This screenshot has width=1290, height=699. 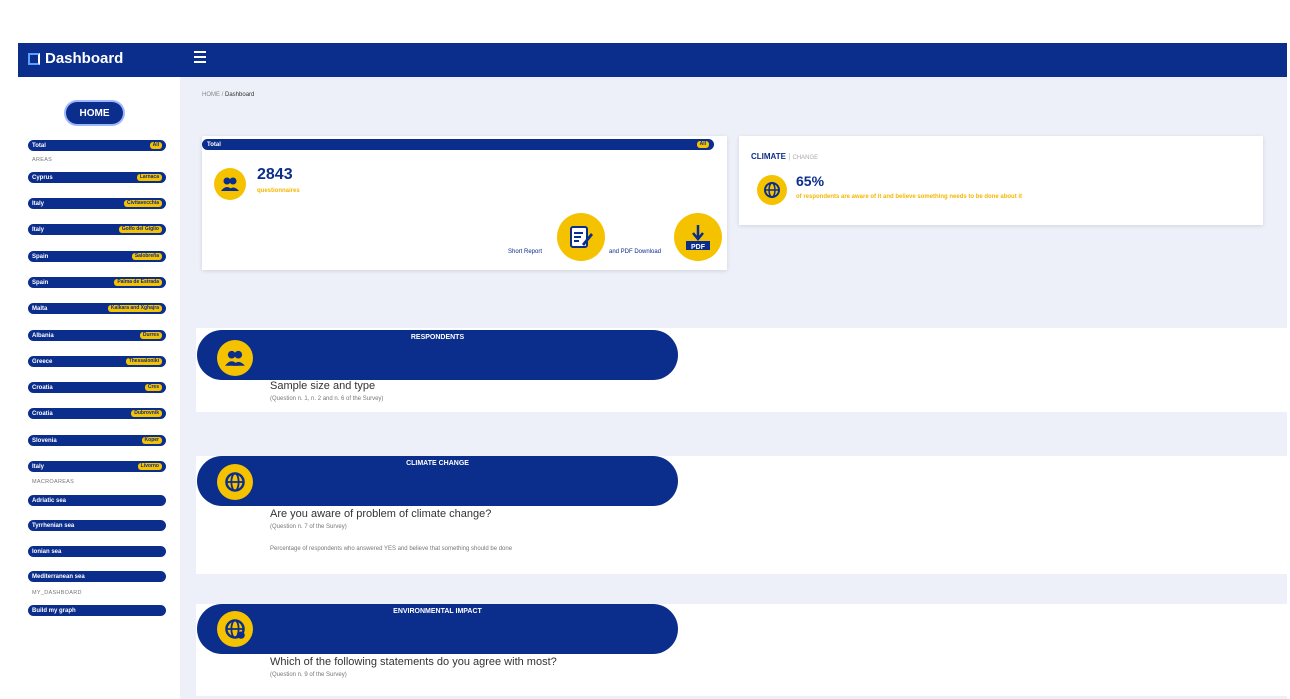 What do you see at coordinates (581, 237) in the screenshot?
I see `report-edit-icon` at bounding box center [581, 237].